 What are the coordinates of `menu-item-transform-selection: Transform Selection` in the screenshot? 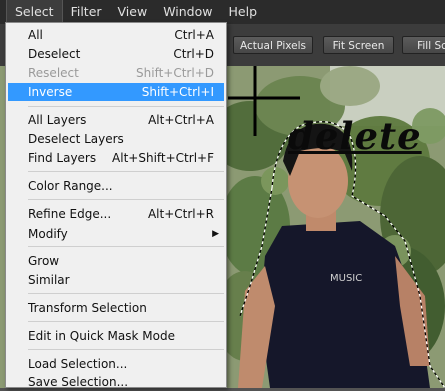 It's located at (116, 308).